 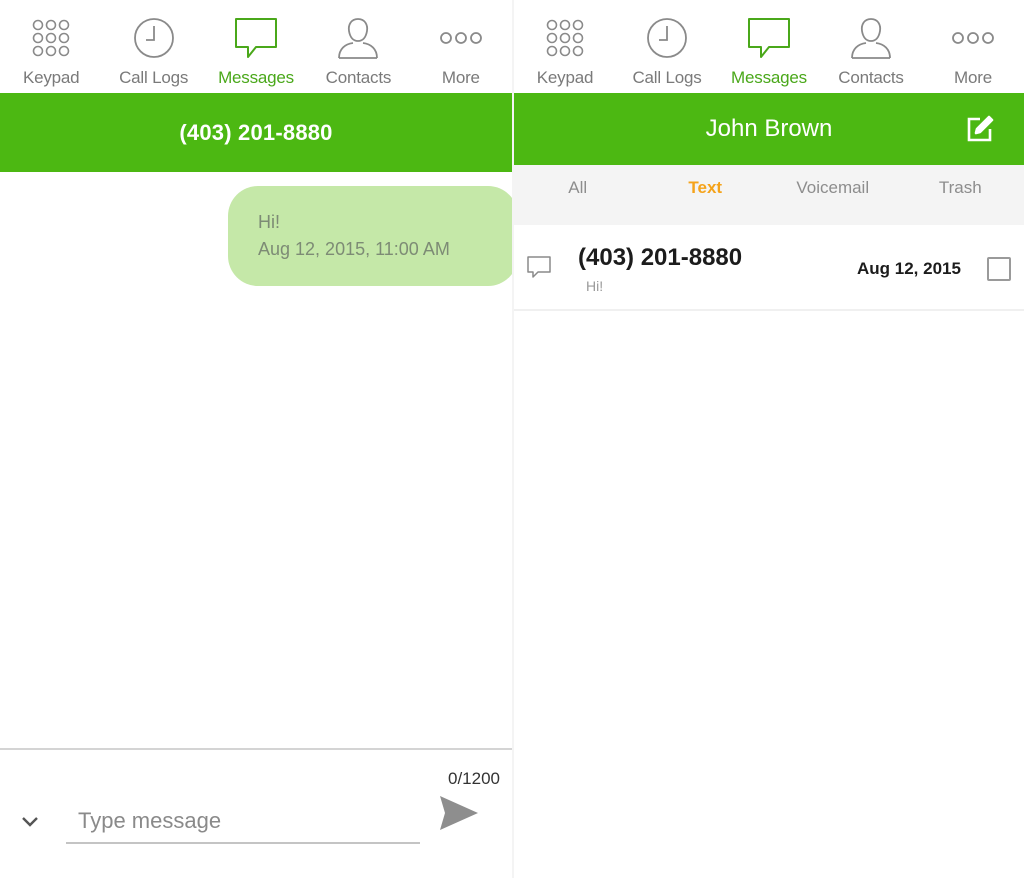 I want to click on send-icon, so click(x=459, y=813).